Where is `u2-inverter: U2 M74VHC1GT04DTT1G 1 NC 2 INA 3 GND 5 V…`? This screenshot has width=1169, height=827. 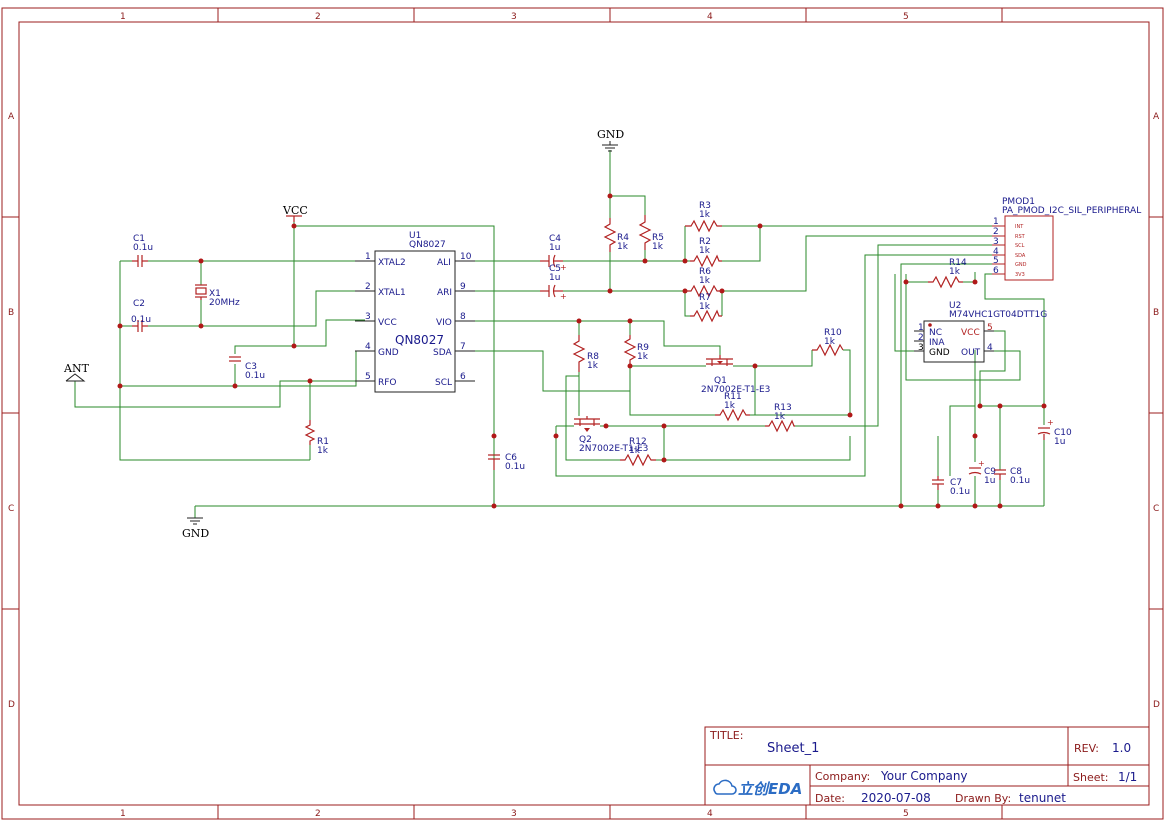 u2-inverter: U2 M74VHC1GT04DTT1G 1 NC 2 INA 3 GND 5 V… is located at coordinates (980, 332).